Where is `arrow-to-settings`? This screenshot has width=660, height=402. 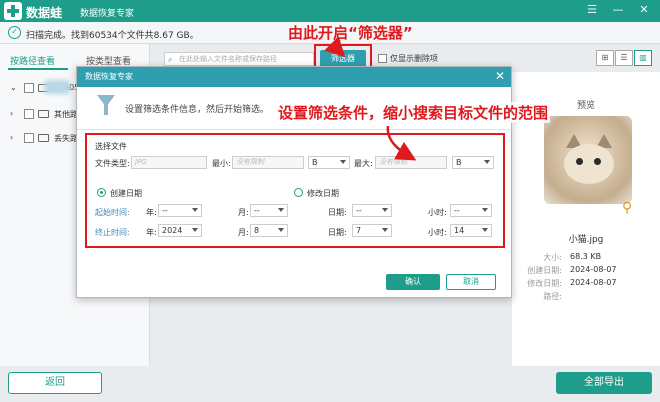 arrow-to-settings is located at coordinates (401, 143).